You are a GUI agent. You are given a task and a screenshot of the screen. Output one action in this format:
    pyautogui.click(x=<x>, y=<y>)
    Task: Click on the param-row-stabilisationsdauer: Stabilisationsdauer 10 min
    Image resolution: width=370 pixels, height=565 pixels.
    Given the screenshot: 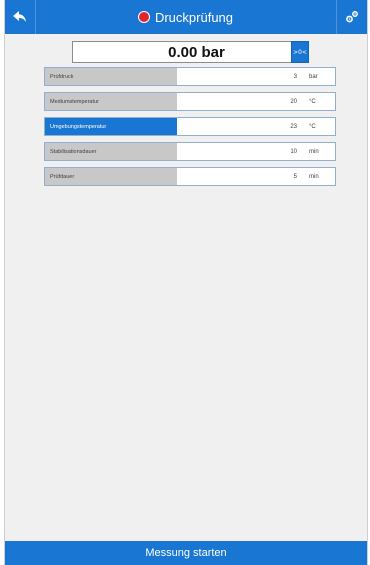 What is the action you would take?
    pyautogui.click(x=190, y=151)
    